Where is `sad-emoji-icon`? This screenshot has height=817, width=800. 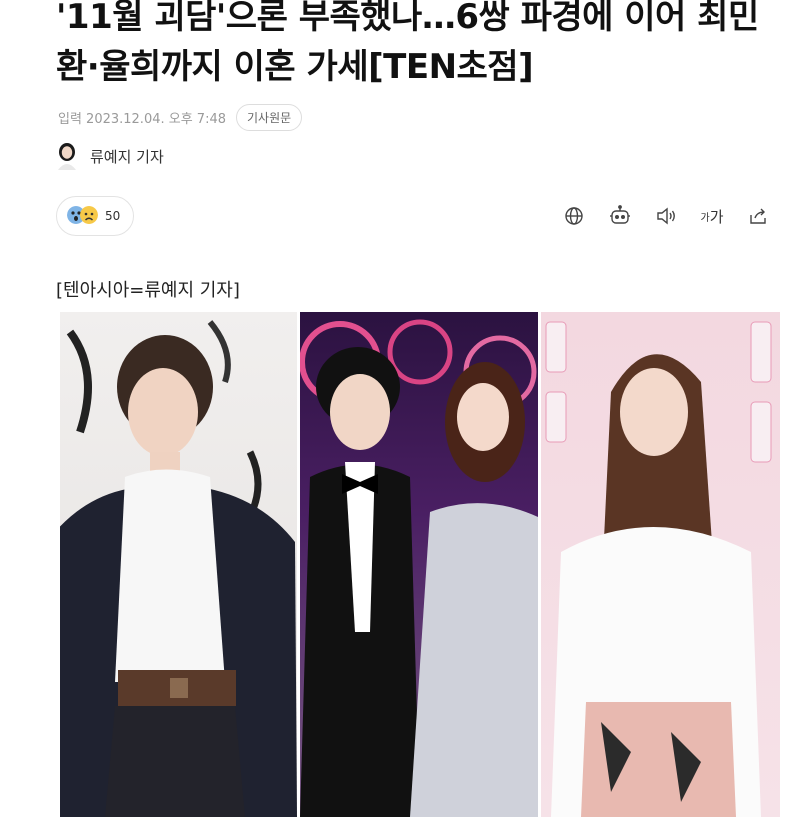
sad-emoji-icon is located at coordinates (89, 215).